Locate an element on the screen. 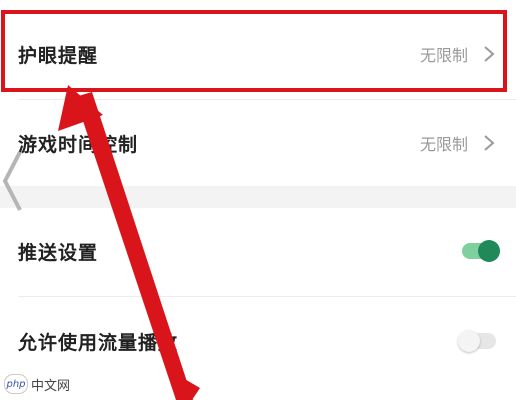  site-watermark: php 中文网 is located at coordinates (37, 384).